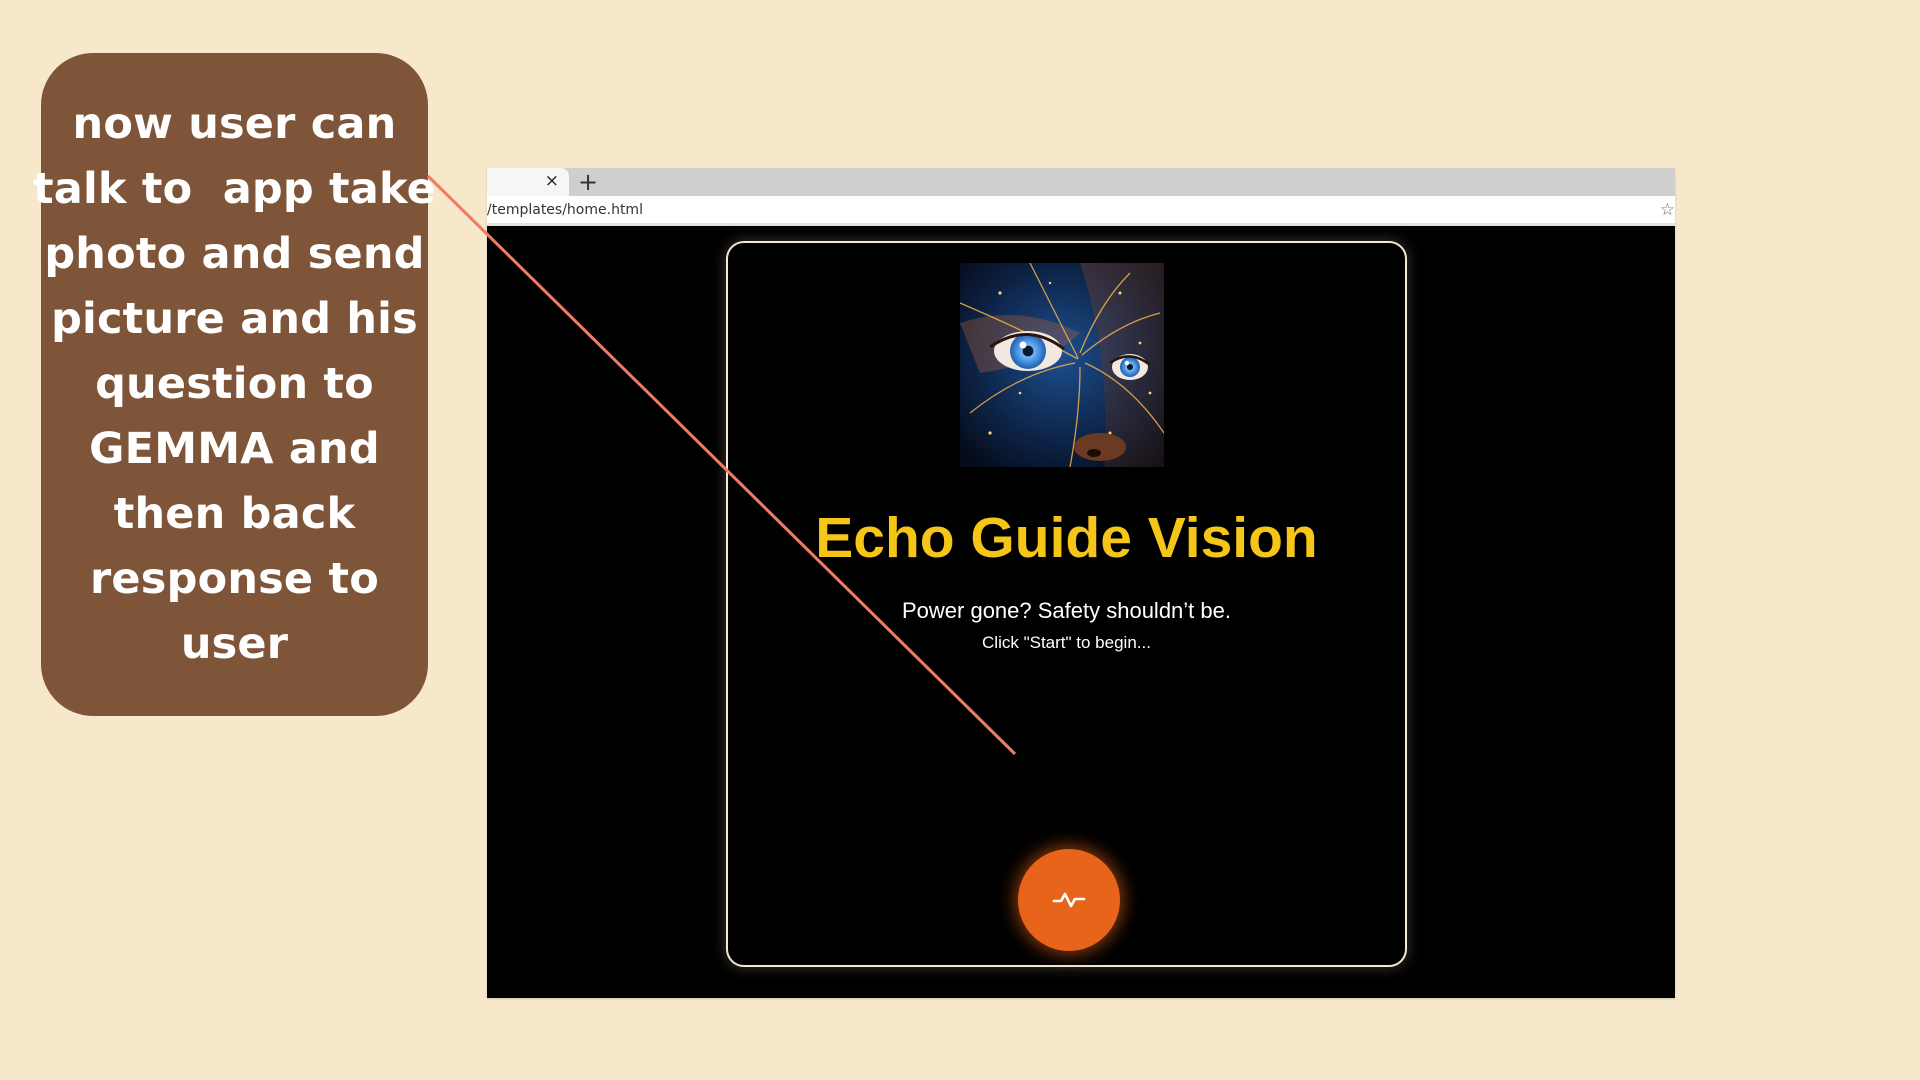  Describe the element at coordinates (234, 189) in the screenshot. I see `annotation-line: talk to app take` at that location.